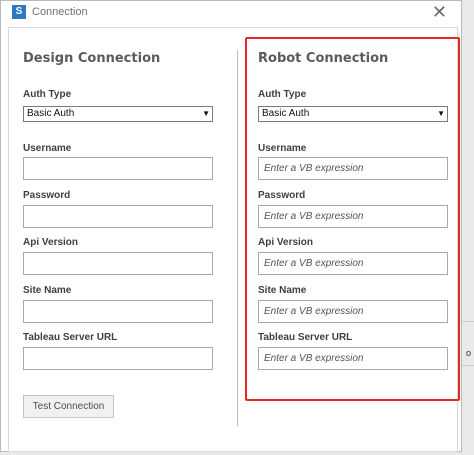 The width and height of the screenshot is (474, 455). I want to click on design-server-url-label: Tableau Server URL, so click(70, 337).